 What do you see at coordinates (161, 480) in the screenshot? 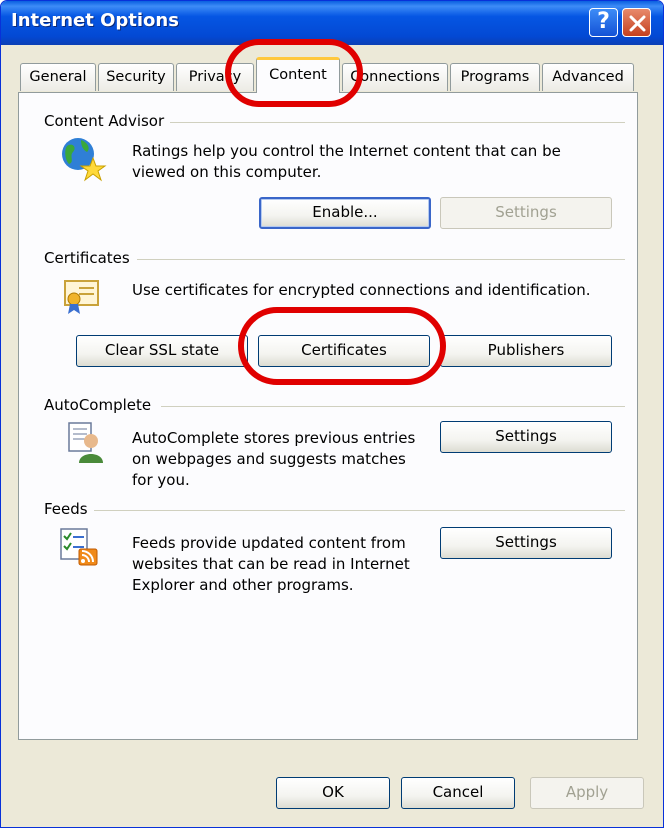
I see `autocomplete-desc-line3: for you.` at bounding box center [161, 480].